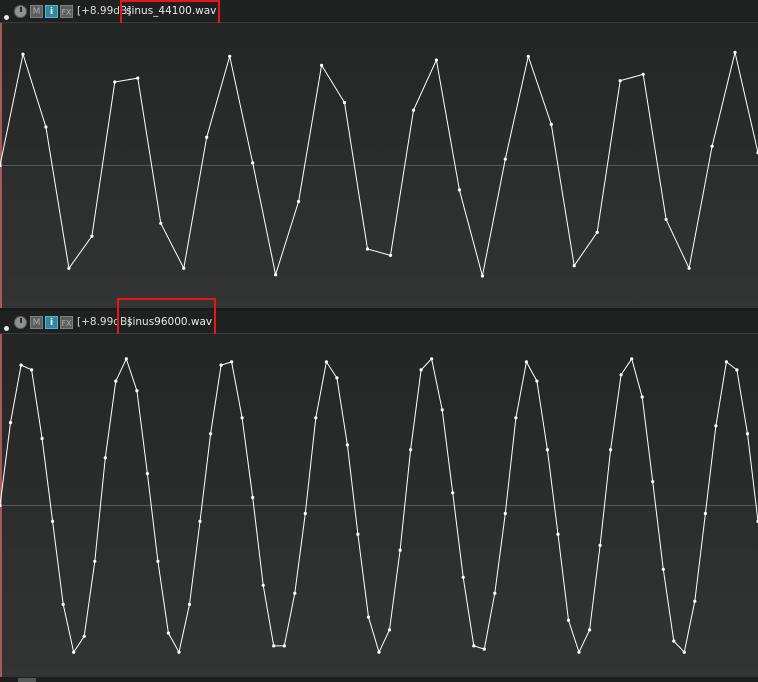 The width and height of the screenshot is (758, 682). I want to click on info-button: i, so click(51, 11).